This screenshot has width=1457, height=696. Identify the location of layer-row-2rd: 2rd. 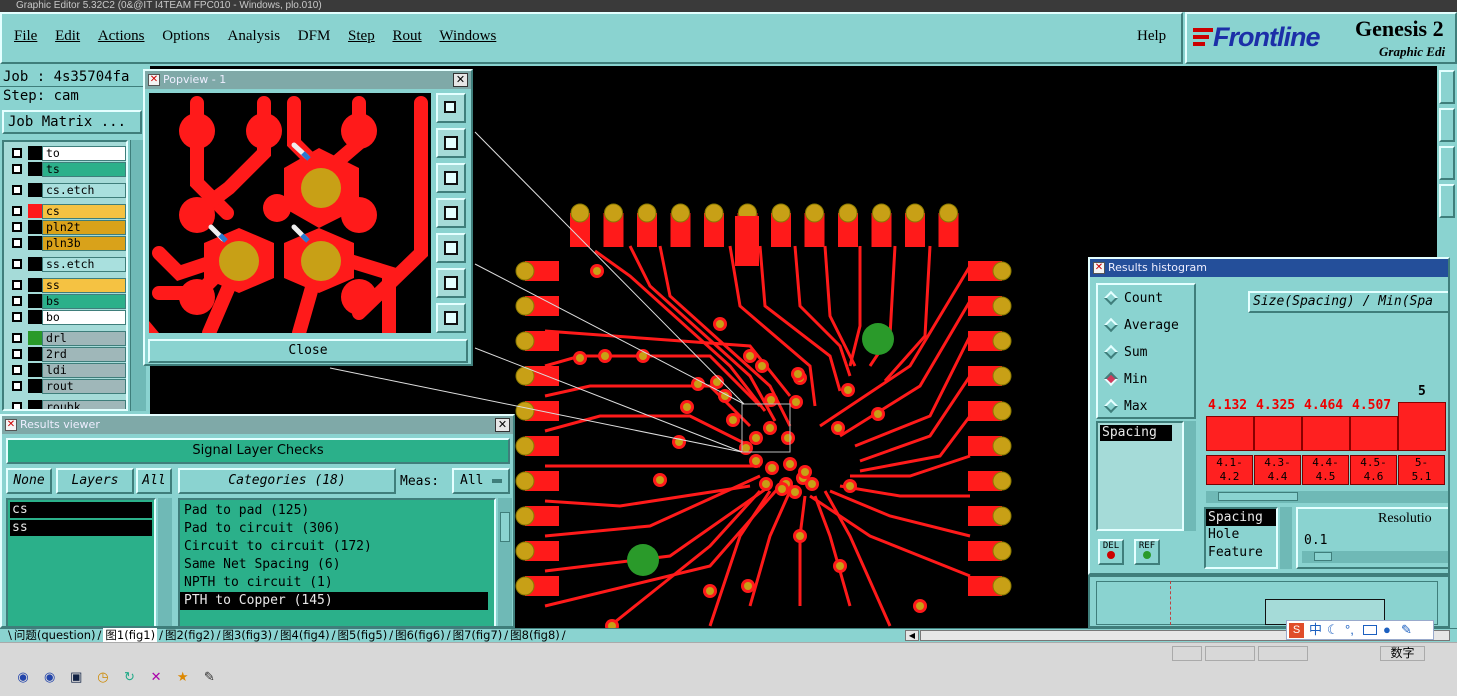
(68, 354).